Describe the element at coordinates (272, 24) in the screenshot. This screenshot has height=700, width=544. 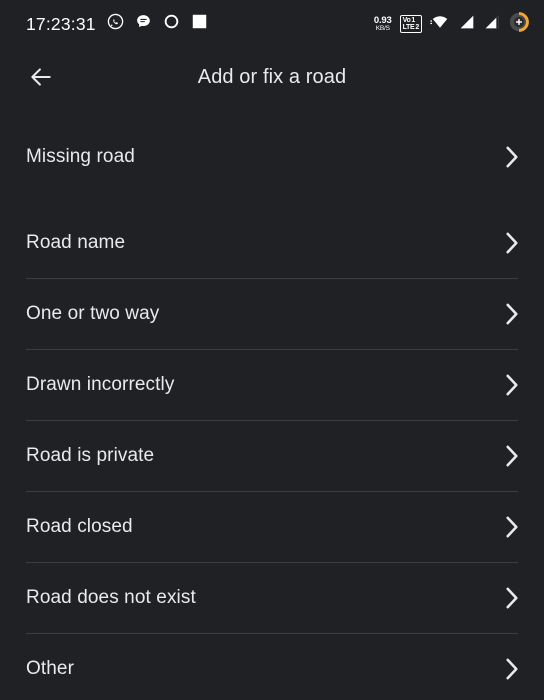
I see `status-bar: 17:23:31 0.93 KB/S Vo 1 LTE 2` at that location.